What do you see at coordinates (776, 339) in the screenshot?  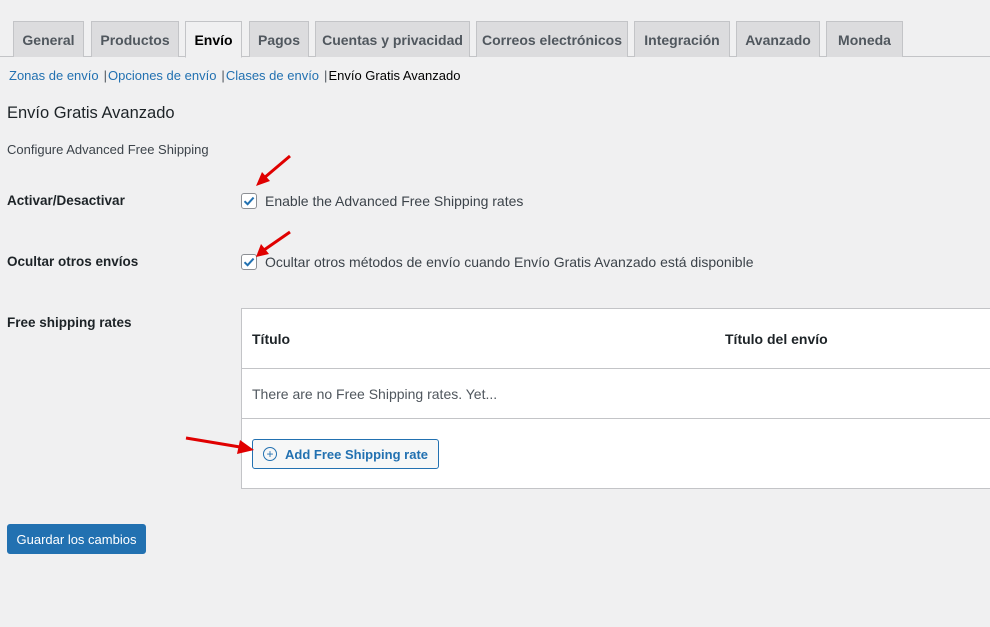 I see `column-header-titulo-envio: Título del envío` at bounding box center [776, 339].